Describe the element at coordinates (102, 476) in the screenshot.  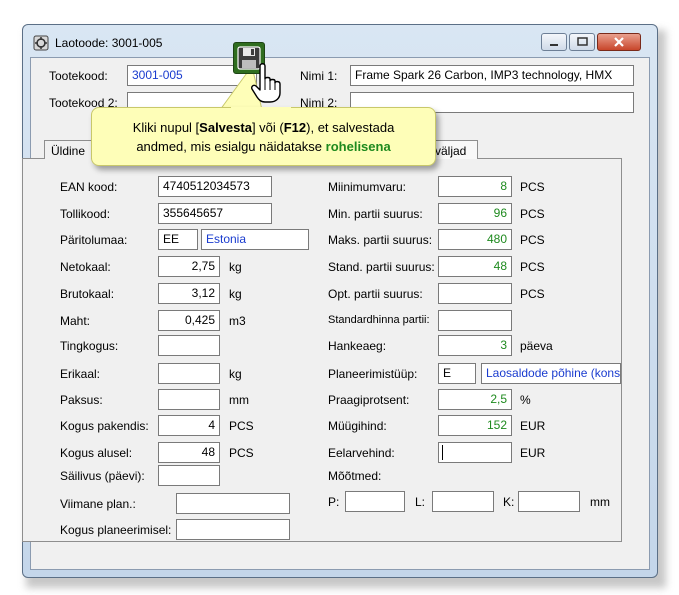
I see `sailivus-label: Säilivus (päevi):` at that location.